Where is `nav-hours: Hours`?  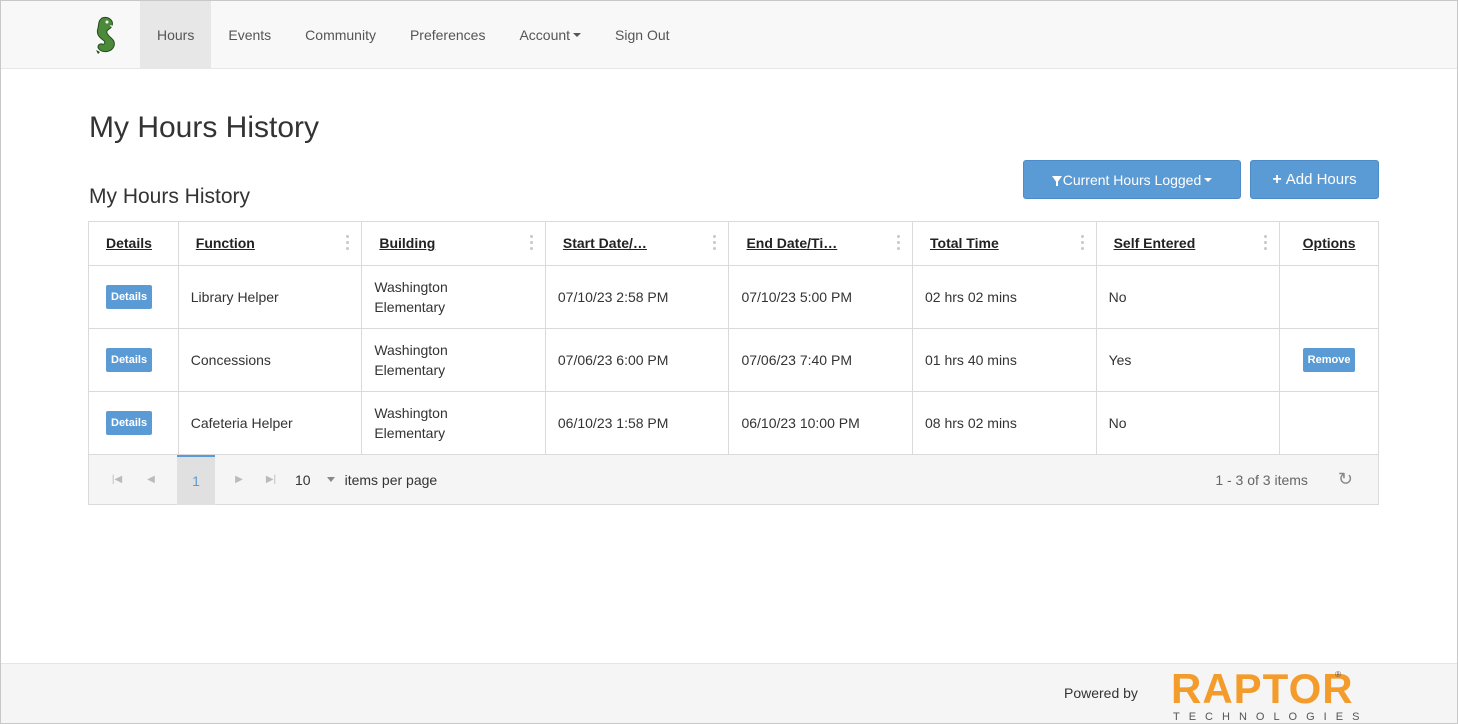
nav-hours: Hours is located at coordinates (176, 34).